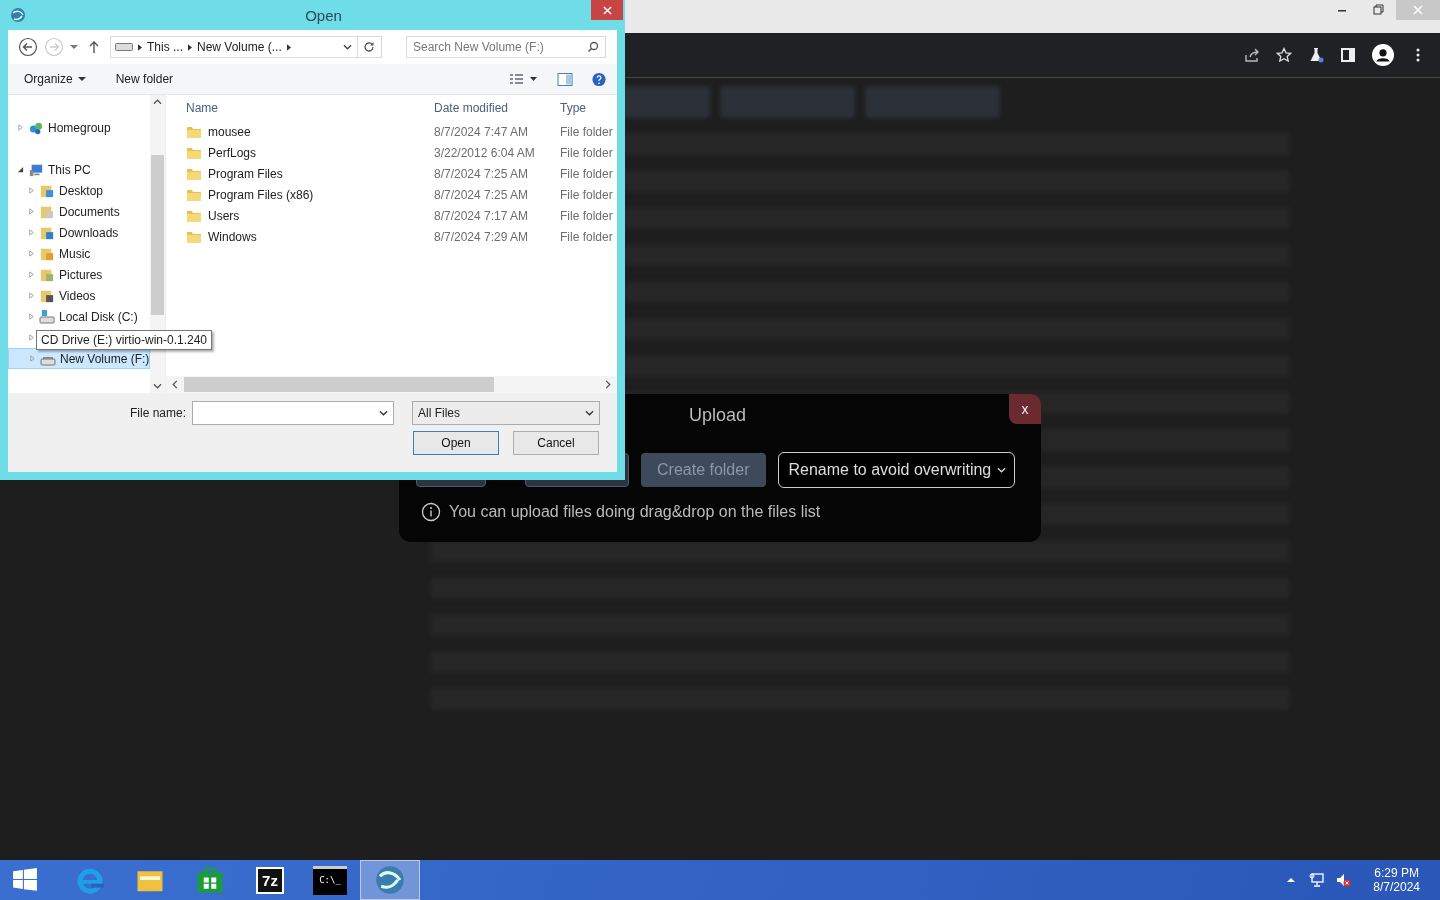  Describe the element at coordinates (718, 415) in the screenshot. I see `dialog-title: Upload` at that location.